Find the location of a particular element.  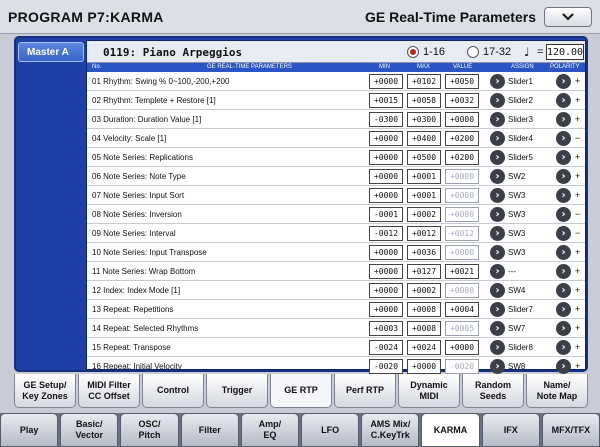

max-field: +0127 is located at coordinates (424, 271).